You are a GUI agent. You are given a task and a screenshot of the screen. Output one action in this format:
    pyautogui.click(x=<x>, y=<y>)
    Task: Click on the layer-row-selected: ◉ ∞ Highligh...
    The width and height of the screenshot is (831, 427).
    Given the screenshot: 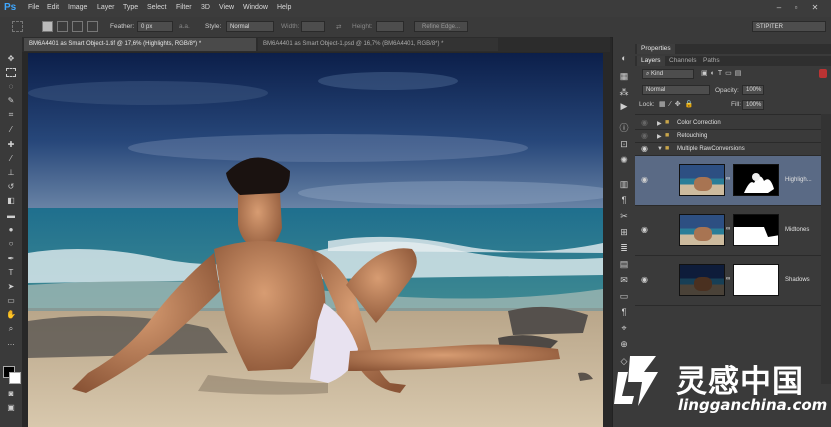 What is the action you would take?
    pyautogui.click(x=728, y=181)
    